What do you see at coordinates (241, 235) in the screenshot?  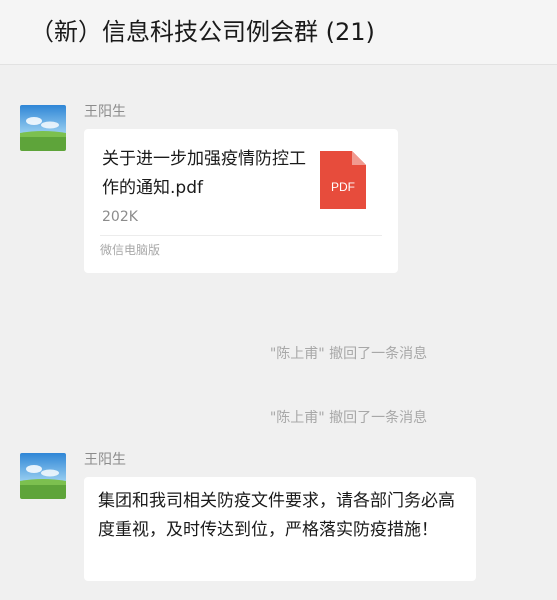 I see `divider` at bounding box center [241, 235].